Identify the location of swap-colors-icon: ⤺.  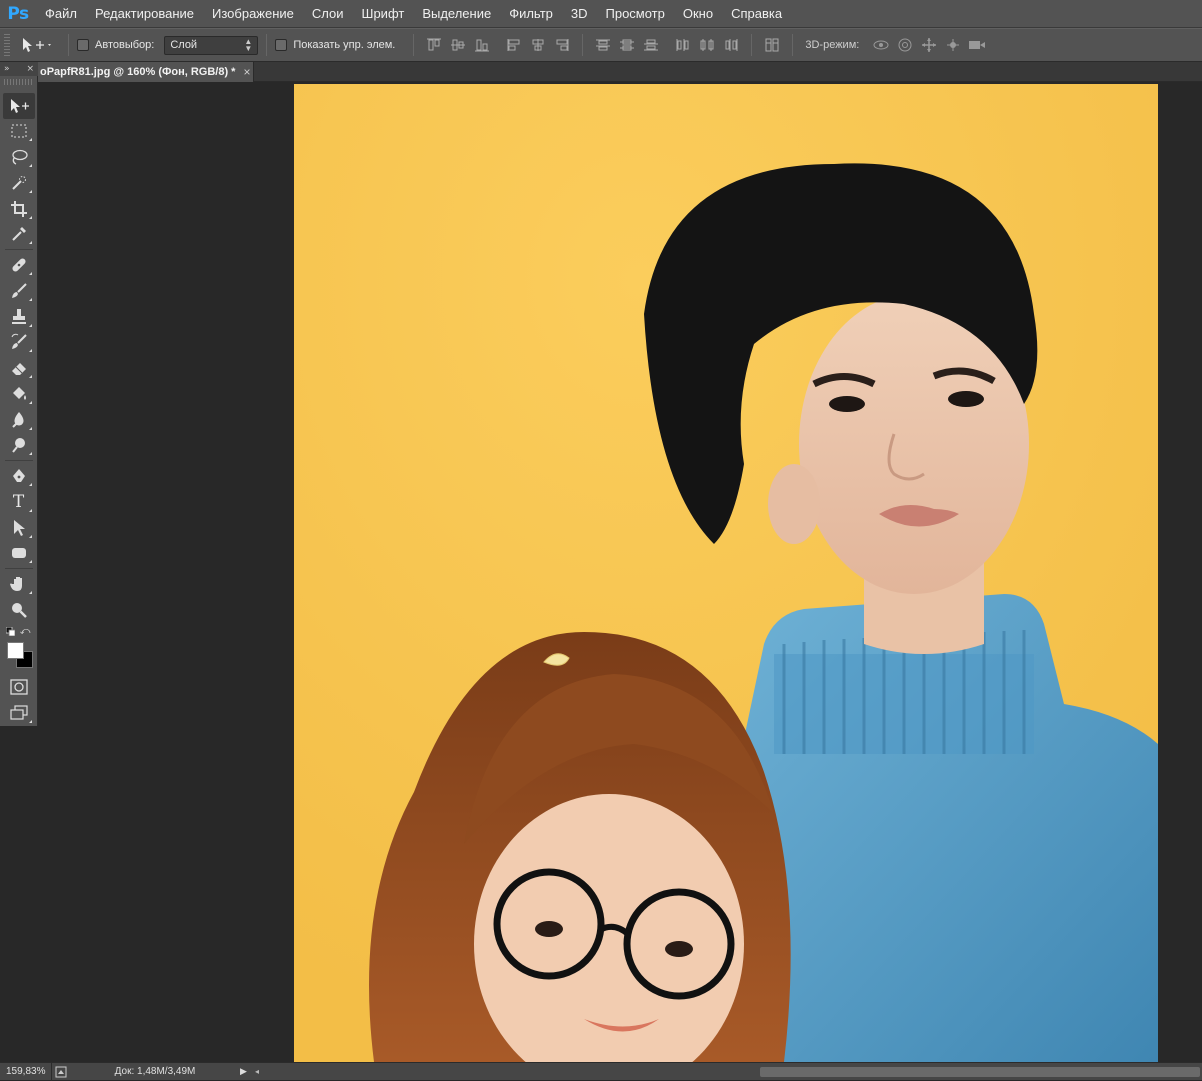
(25, 631).